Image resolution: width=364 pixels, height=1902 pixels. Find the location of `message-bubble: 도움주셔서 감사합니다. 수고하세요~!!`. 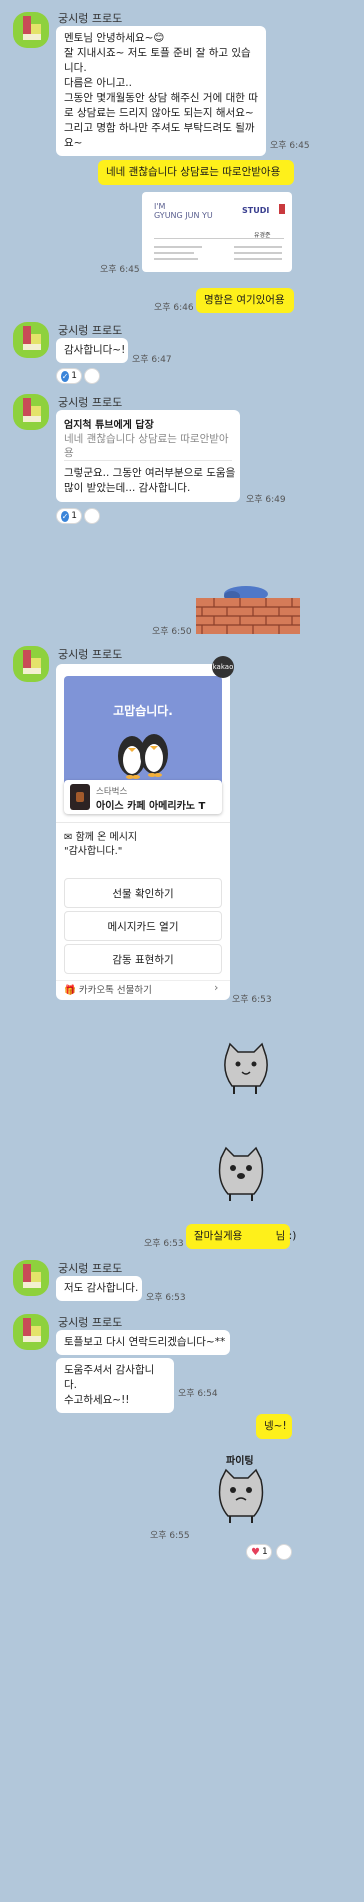

message-bubble: 도움주셔서 감사합니다. 수고하세요~!! is located at coordinates (115, 1385).